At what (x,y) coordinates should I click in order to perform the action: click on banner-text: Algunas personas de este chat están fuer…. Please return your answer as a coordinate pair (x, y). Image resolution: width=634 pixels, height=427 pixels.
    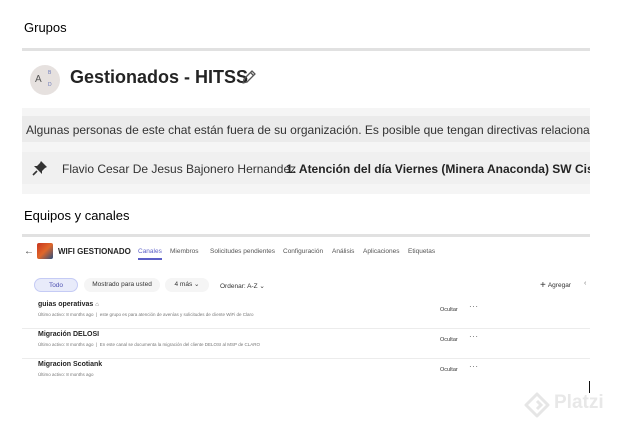
    Looking at the image, I should click on (308, 130).